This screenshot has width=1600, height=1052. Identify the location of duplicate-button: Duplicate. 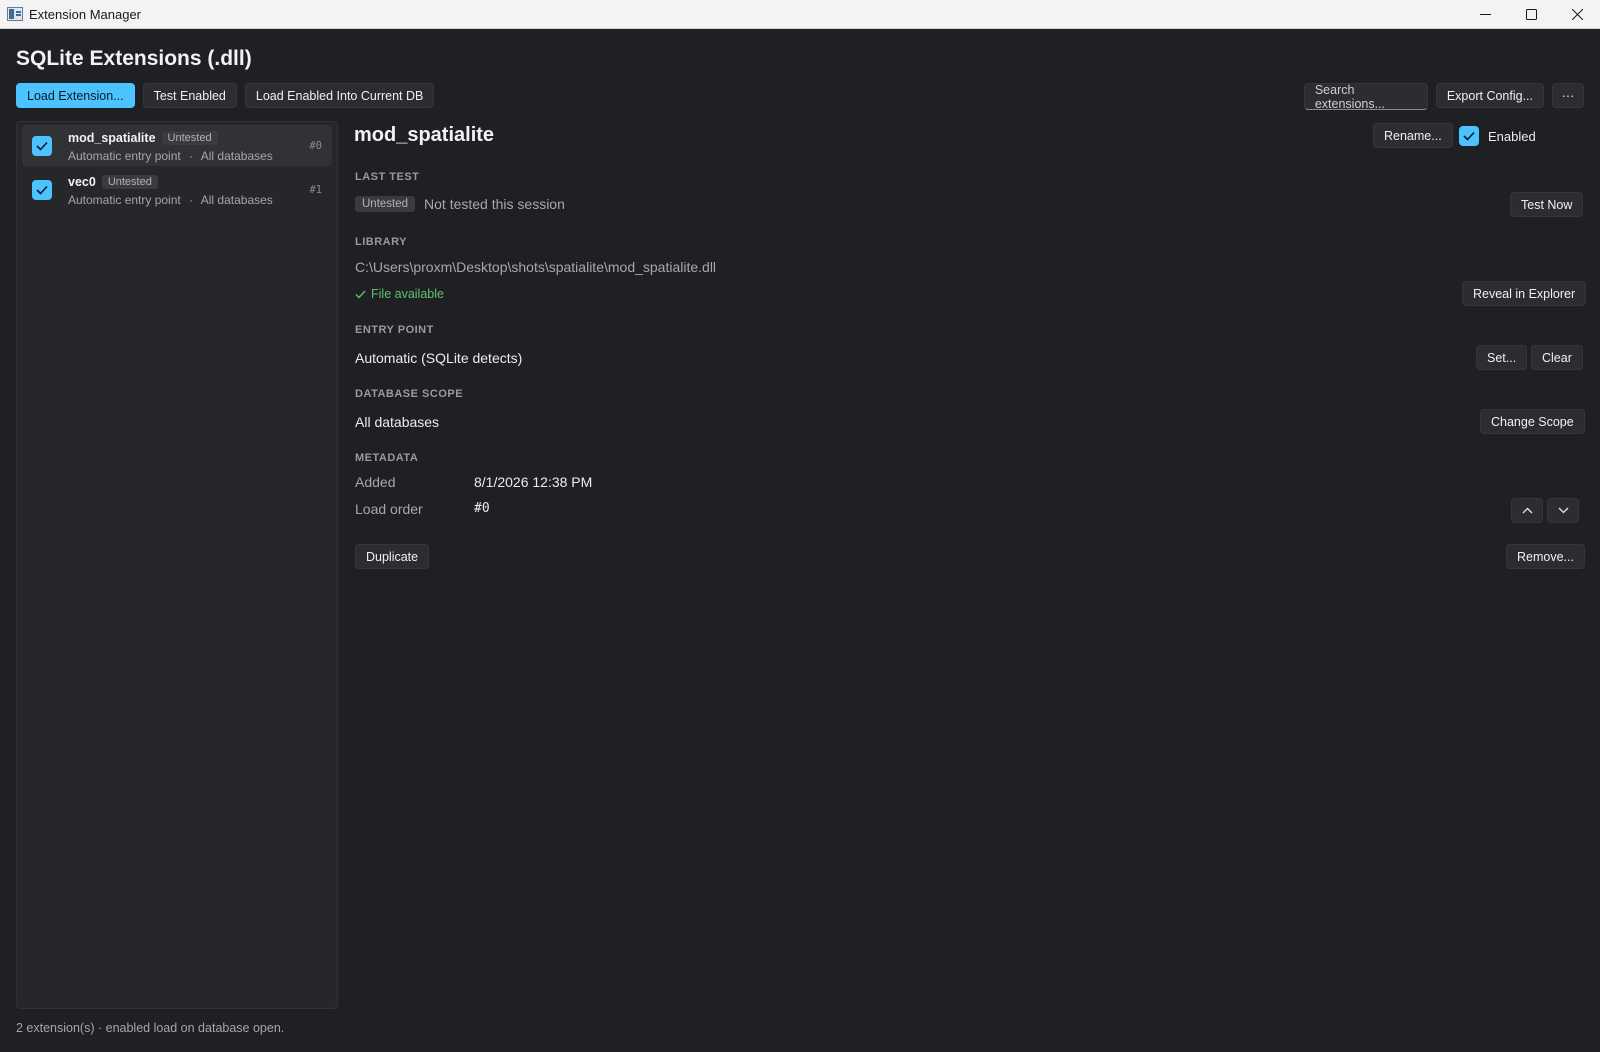
(392, 556).